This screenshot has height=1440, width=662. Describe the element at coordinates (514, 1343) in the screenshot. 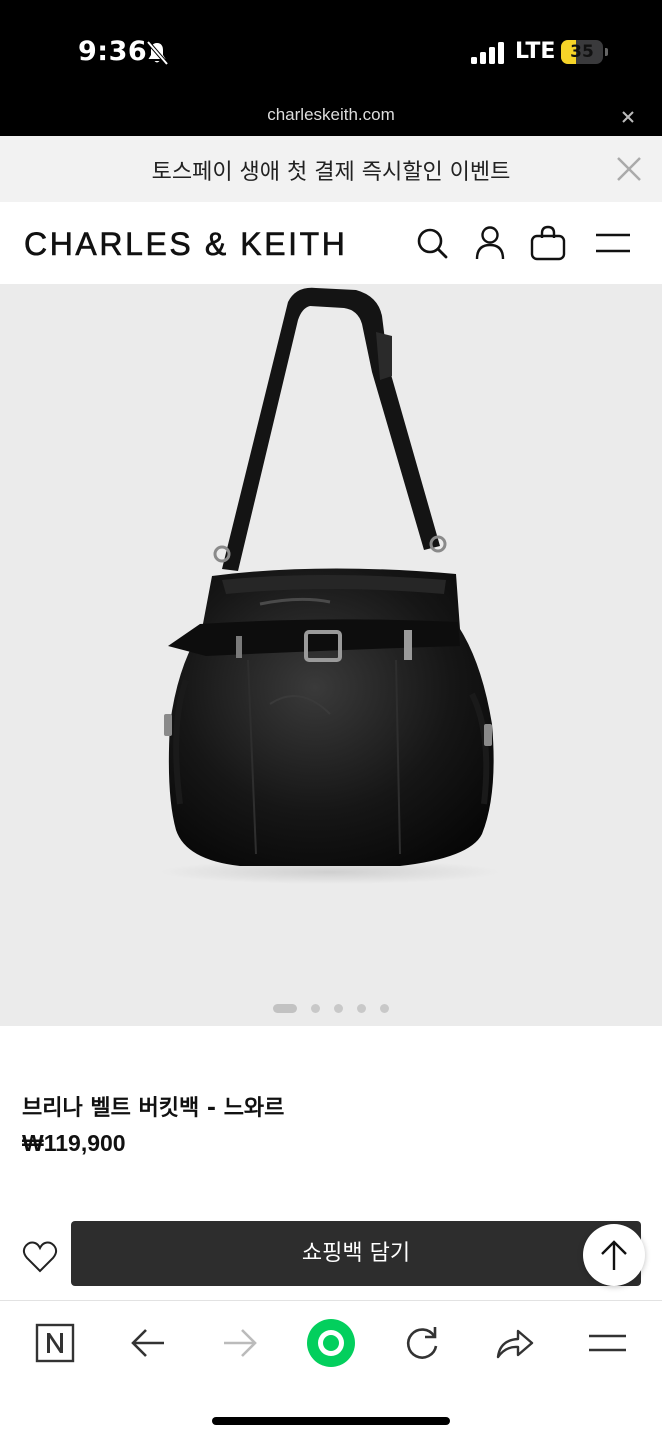

I see `share-icon` at that location.